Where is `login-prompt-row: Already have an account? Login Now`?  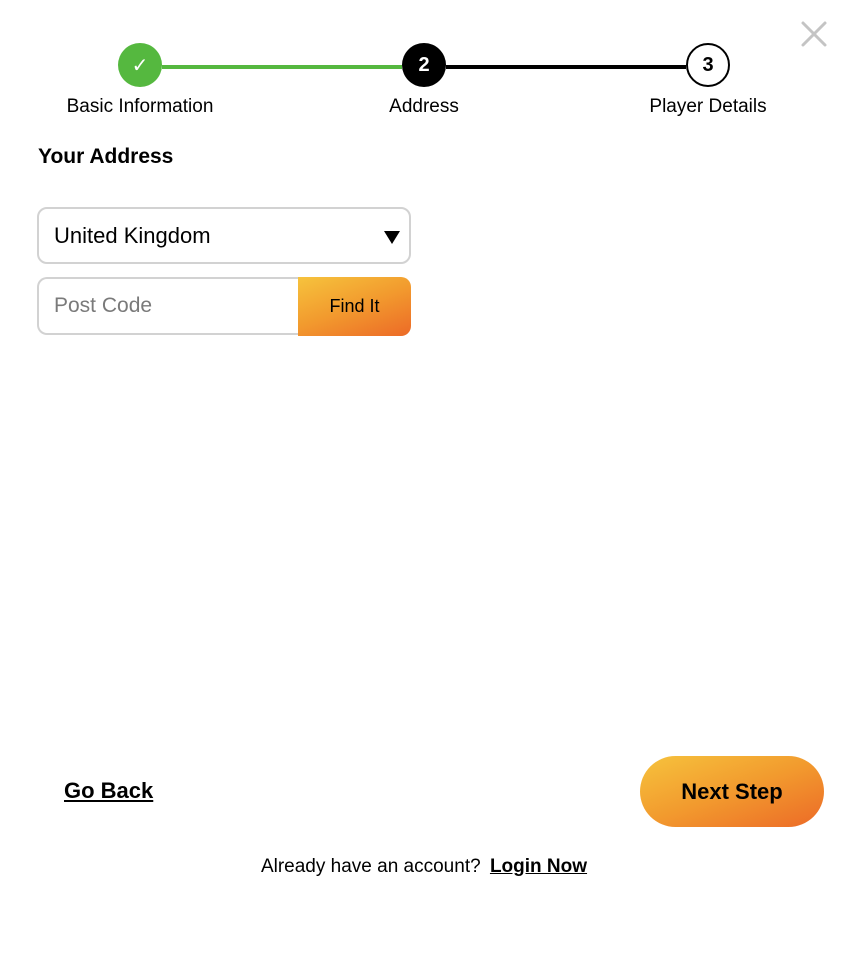
login-prompt-row: Already have an account? Login Now is located at coordinates (422, 867).